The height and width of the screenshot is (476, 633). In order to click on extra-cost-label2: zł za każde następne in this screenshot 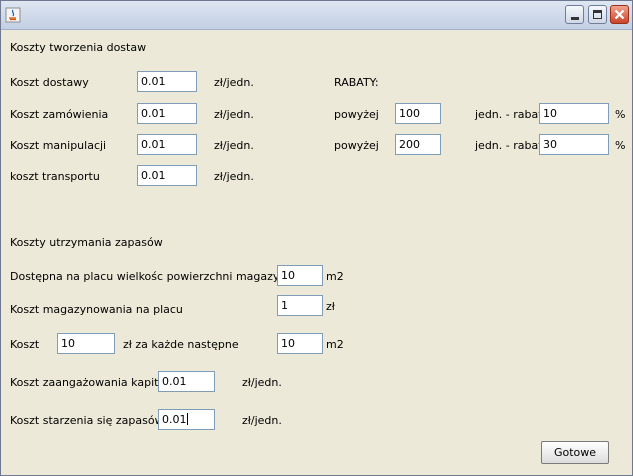, I will do `click(181, 344)`.